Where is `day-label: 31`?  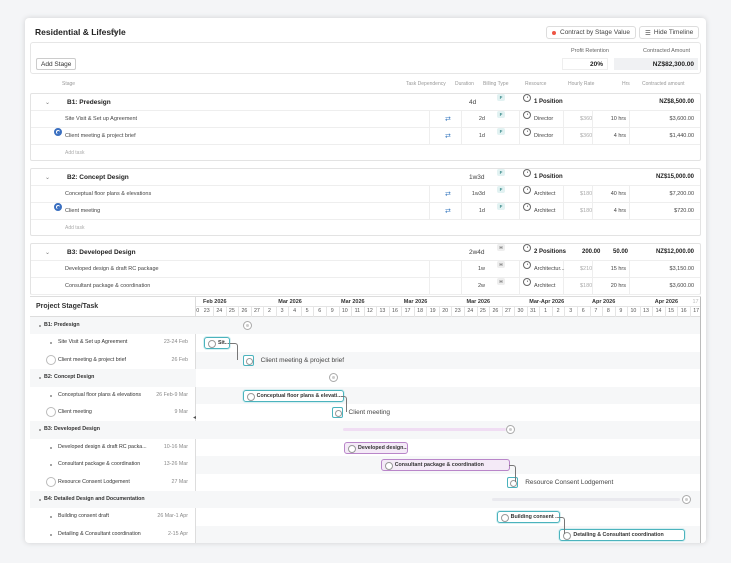 day-label: 31 is located at coordinates (533, 311).